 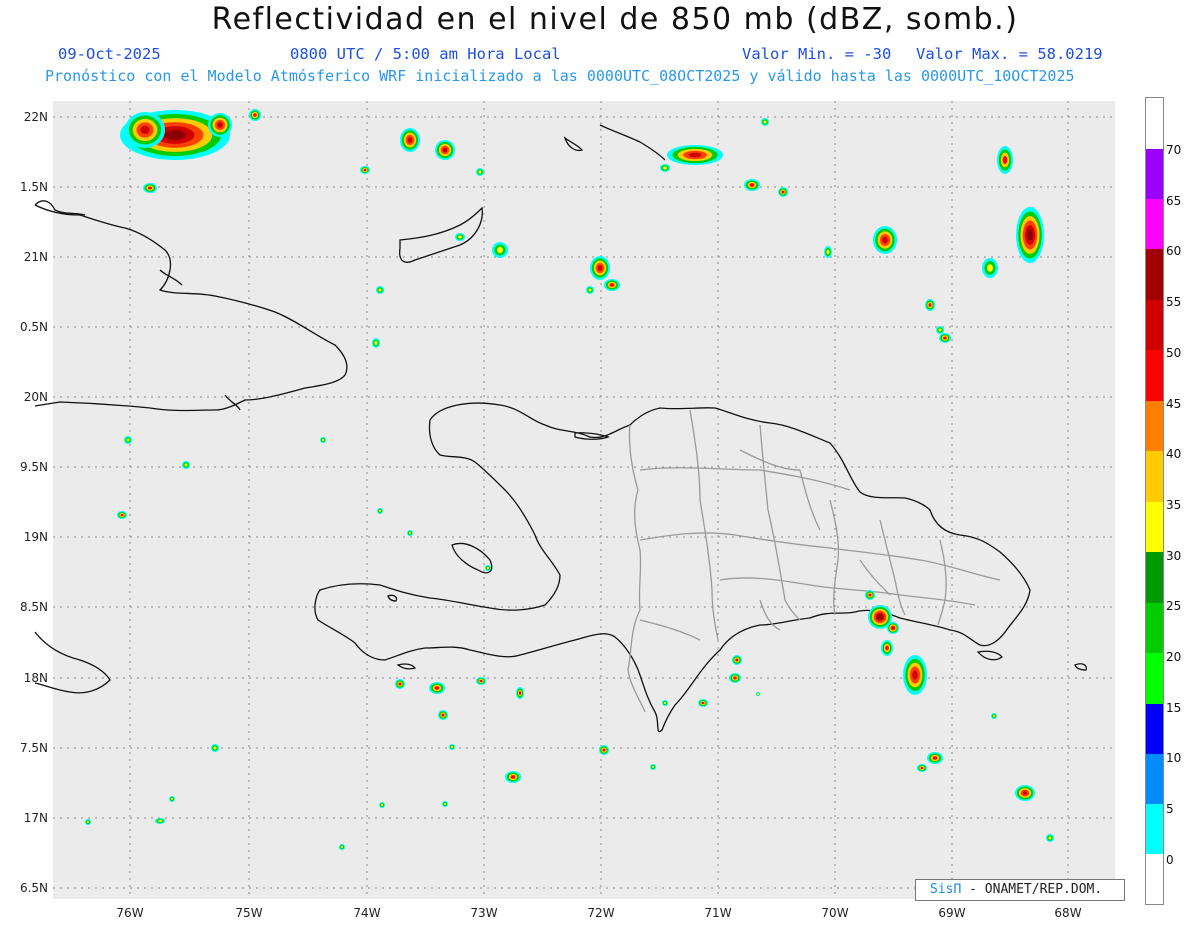 What do you see at coordinates (36, 117) in the screenshot?
I see `lat-label: 22N` at bounding box center [36, 117].